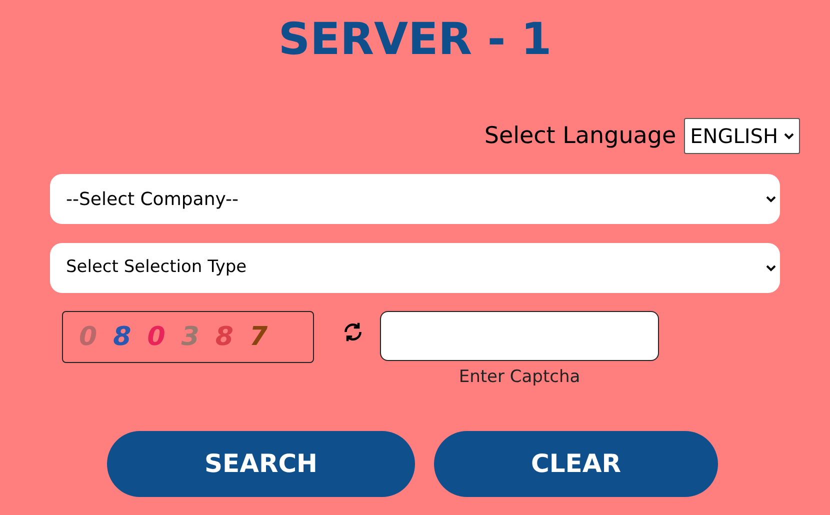  Describe the element at coordinates (415, 40) in the screenshot. I see `page-title: SERVER - 1` at that location.